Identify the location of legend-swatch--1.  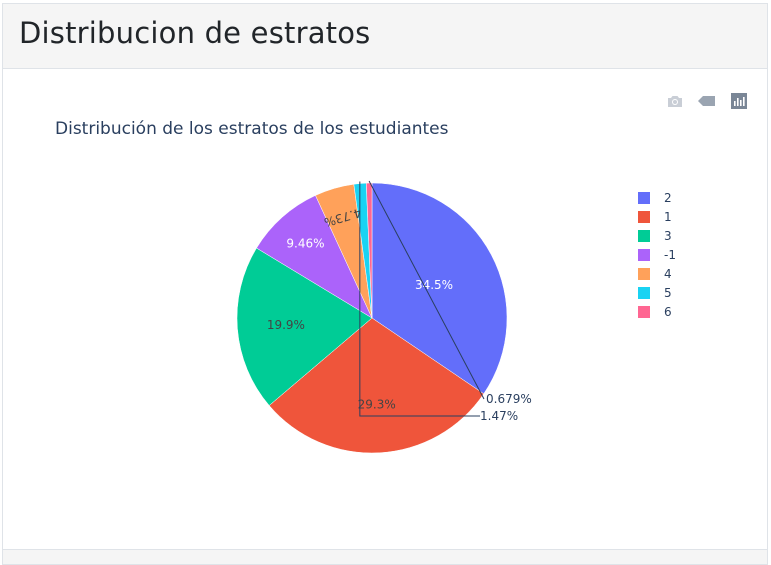
(644, 255).